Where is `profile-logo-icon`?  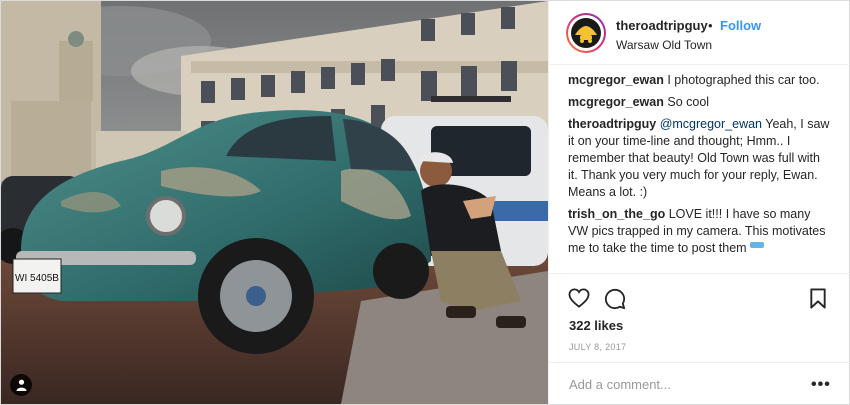
profile-logo-icon is located at coordinates (586, 33).